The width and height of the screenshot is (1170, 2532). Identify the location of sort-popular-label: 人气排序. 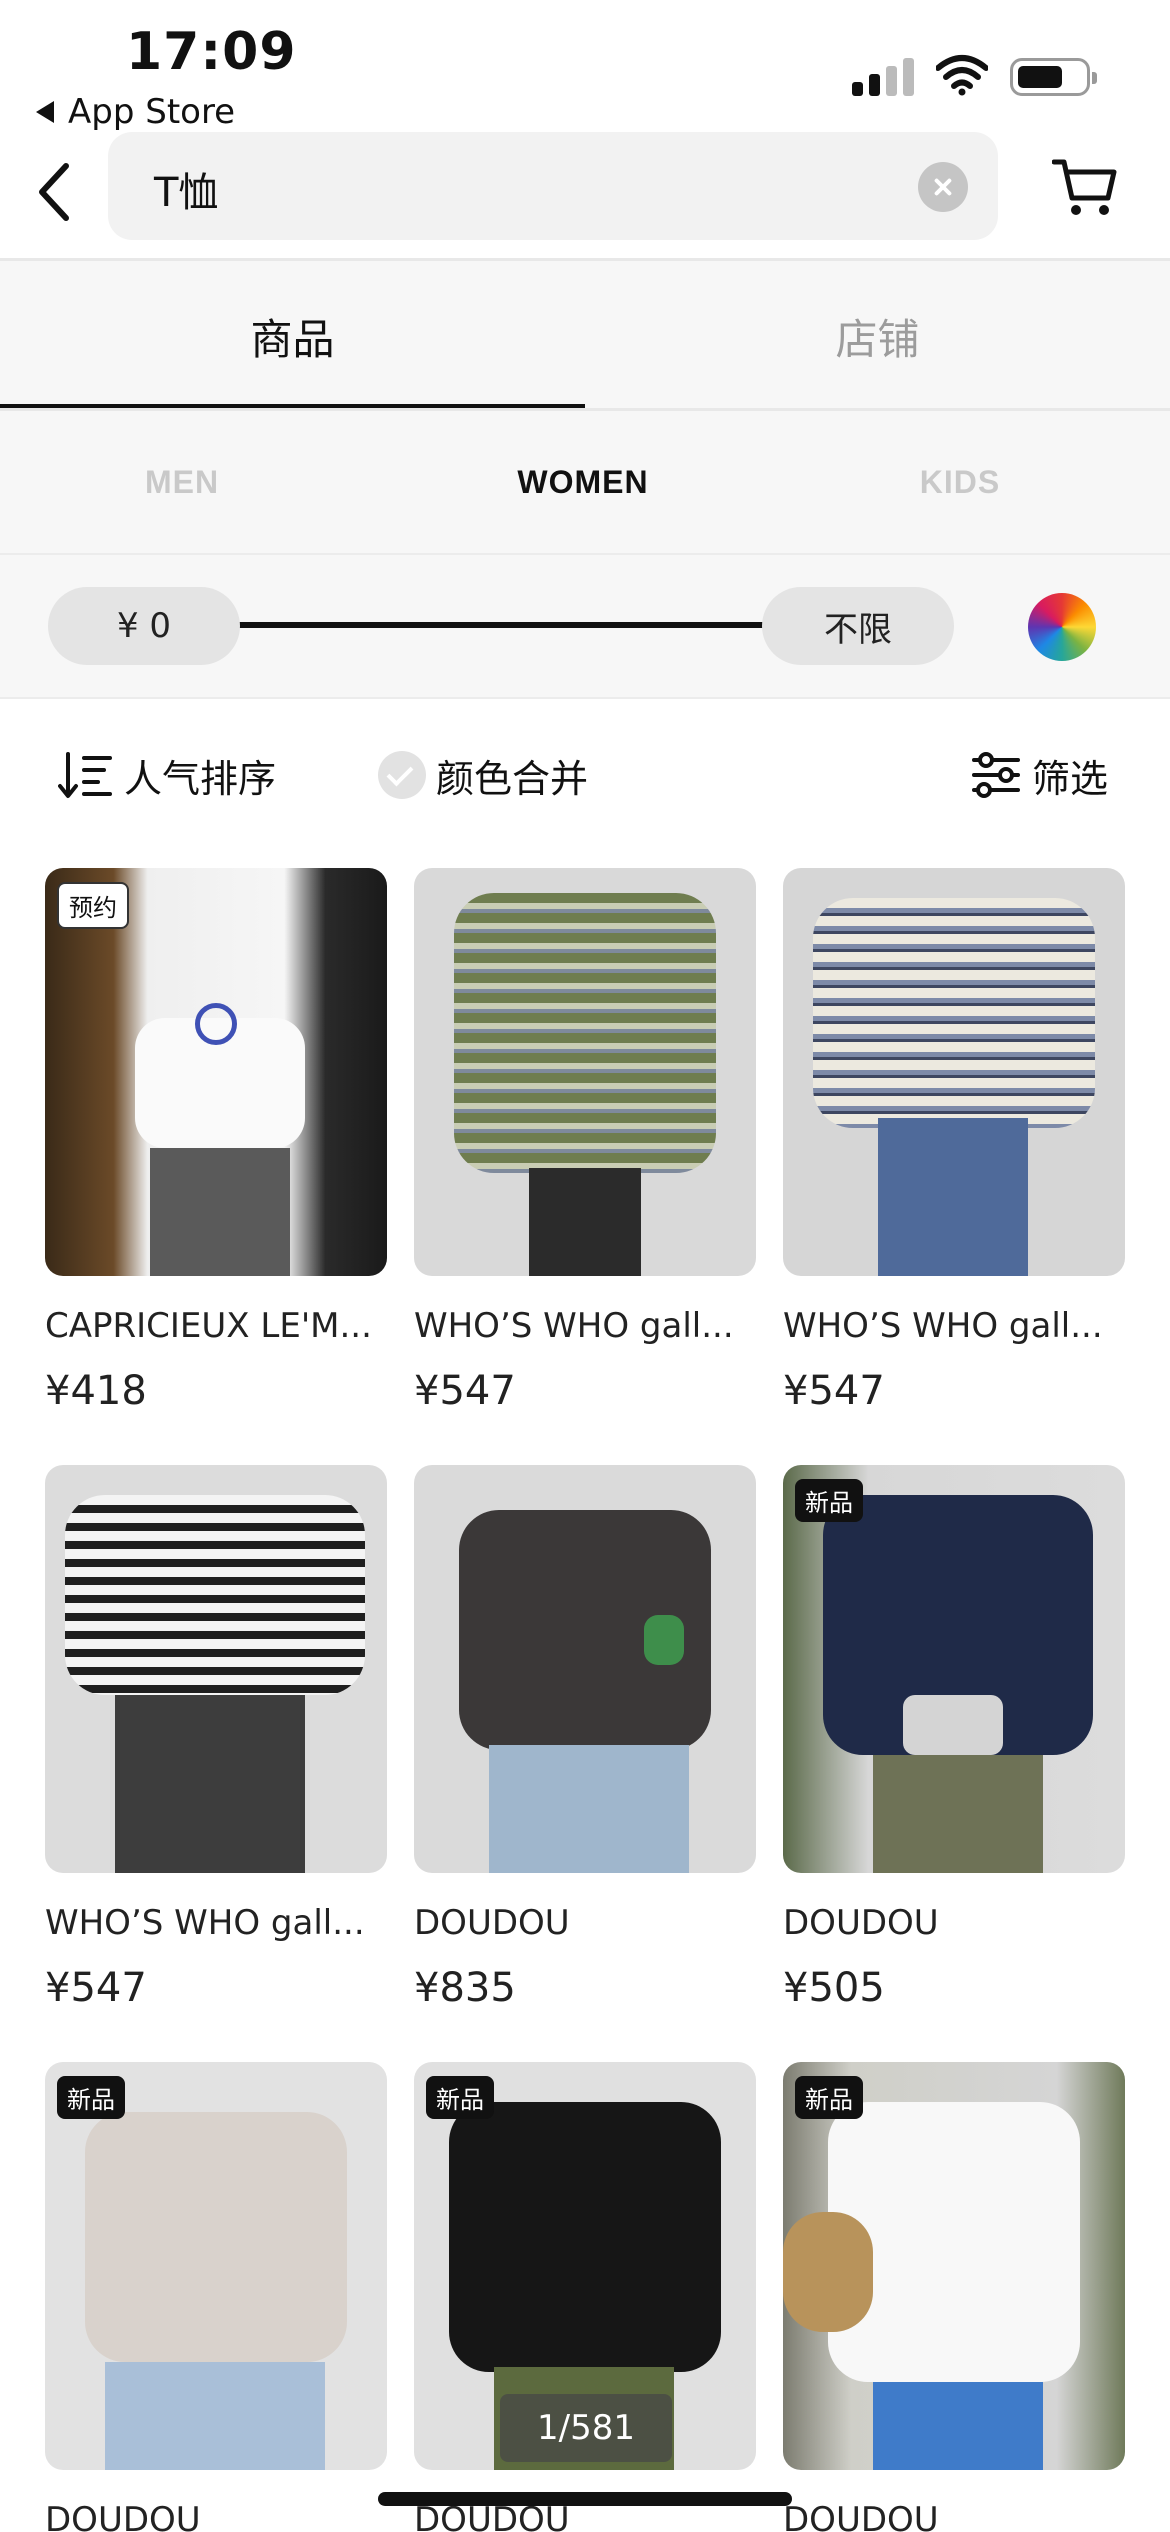
(200, 778).